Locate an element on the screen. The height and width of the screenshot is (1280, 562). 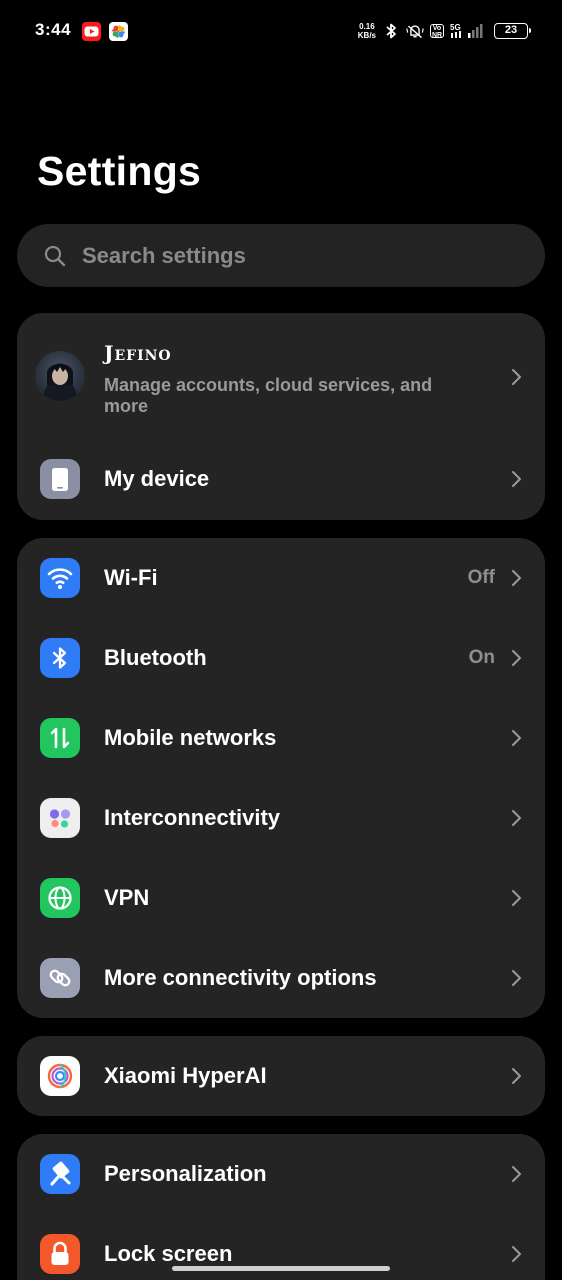
interconnectivity-row: Interconnectivity is located at coordinates (281, 818).